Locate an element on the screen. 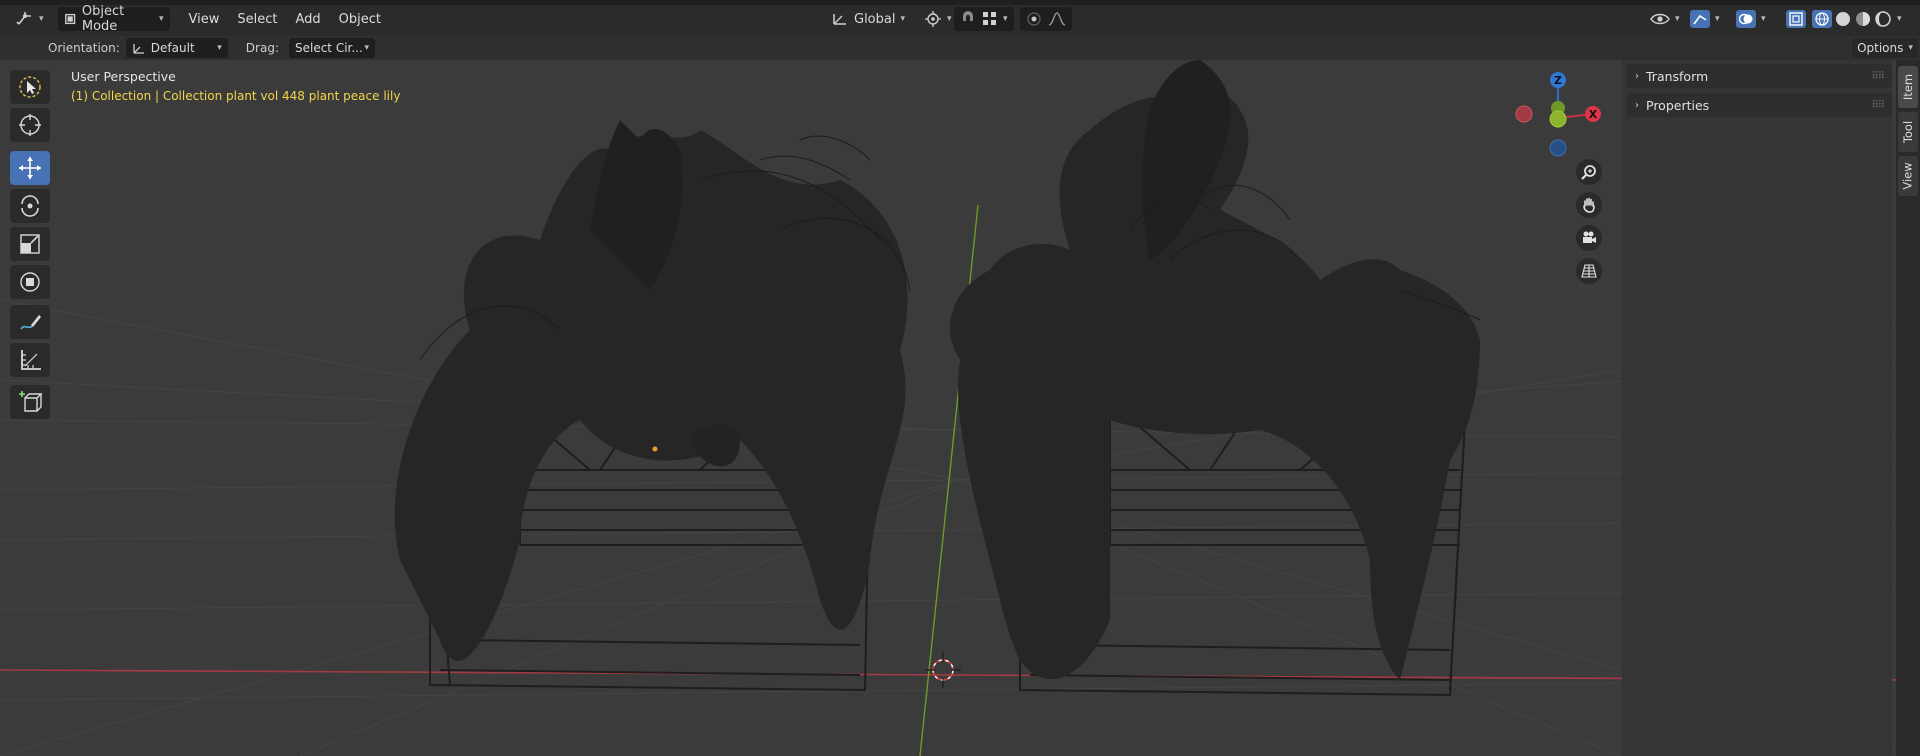 This screenshot has height=756, width=1920. orientation-label: Global is located at coordinates (875, 19).